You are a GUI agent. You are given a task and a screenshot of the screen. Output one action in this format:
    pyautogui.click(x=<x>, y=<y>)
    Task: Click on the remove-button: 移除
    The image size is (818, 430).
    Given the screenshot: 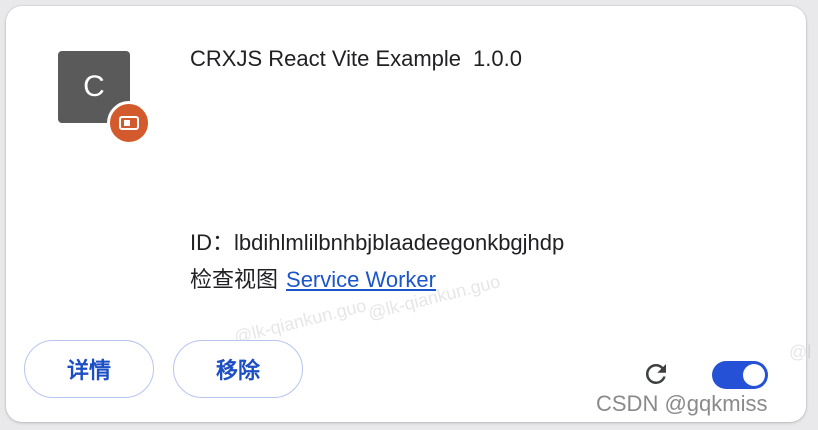 What is the action you would take?
    pyautogui.click(x=238, y=369)
    